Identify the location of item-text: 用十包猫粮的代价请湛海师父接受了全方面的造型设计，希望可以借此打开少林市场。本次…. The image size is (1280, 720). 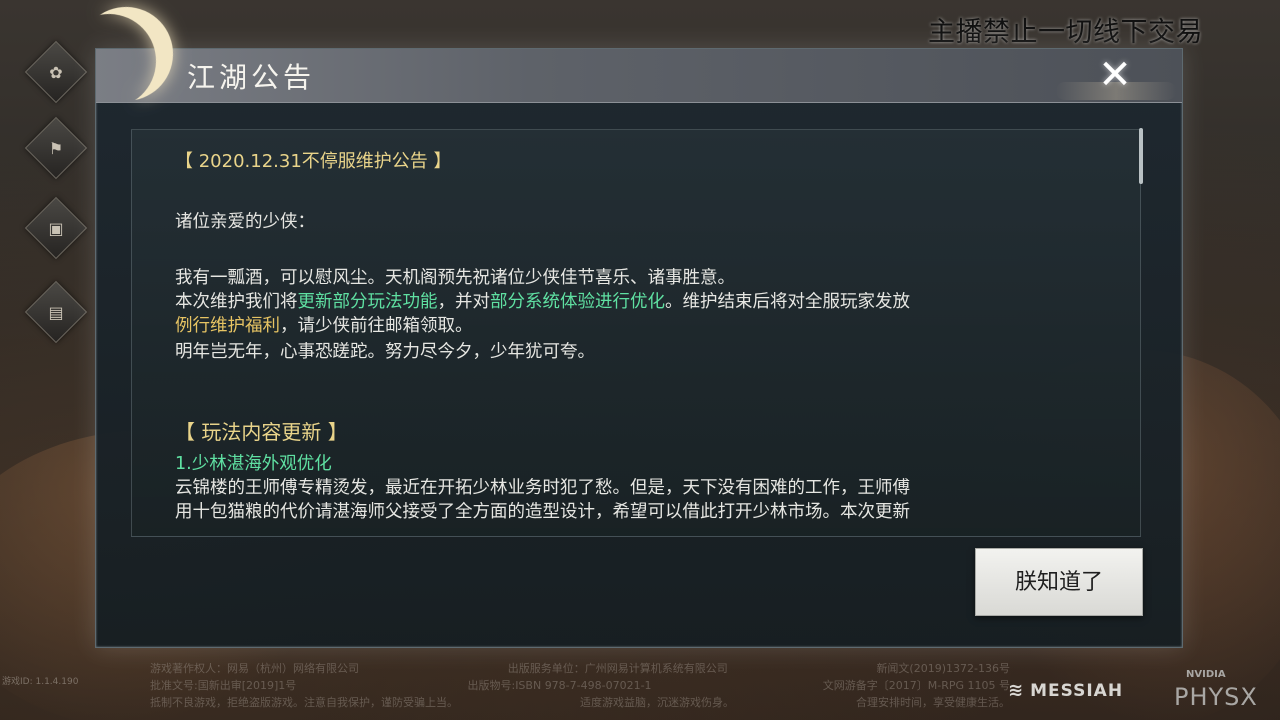
(542, 512).